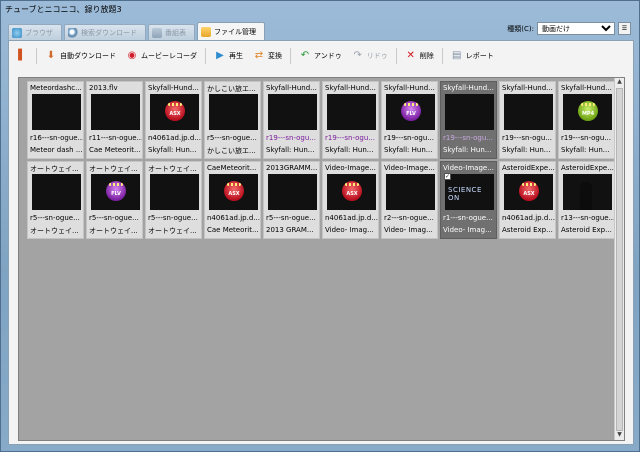  What do you see at coordinates (22, 56) in the screenshot?
I see `toolbar-main-button: ▌` at bounding box center [22, 56].